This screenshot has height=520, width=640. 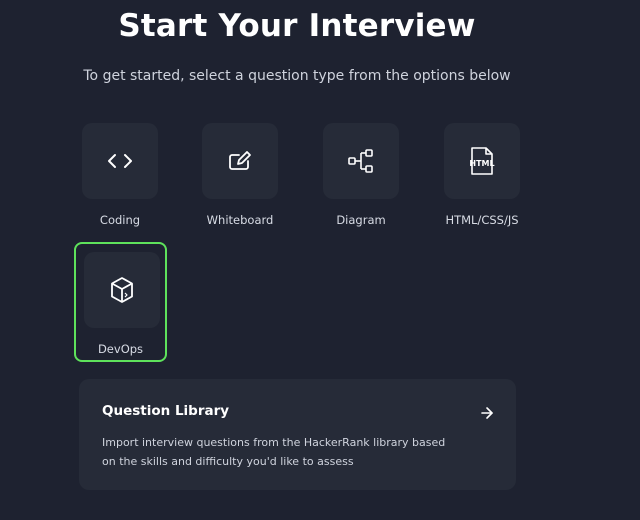 What do you see at coordinates (481, 163) in the screenshot?
I see `html-icon-text: HTML` at bounding box center [481, 163].